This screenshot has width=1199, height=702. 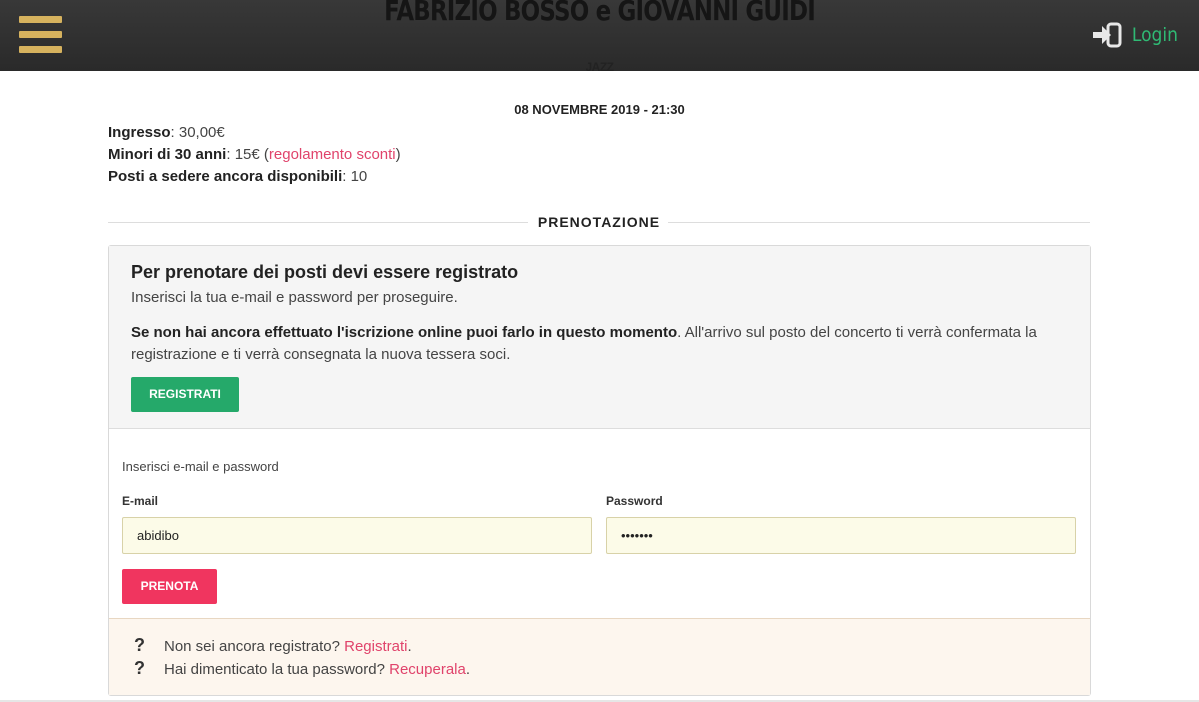 I want to click on event-genre: JAZZ, so click(x=600, y=67).